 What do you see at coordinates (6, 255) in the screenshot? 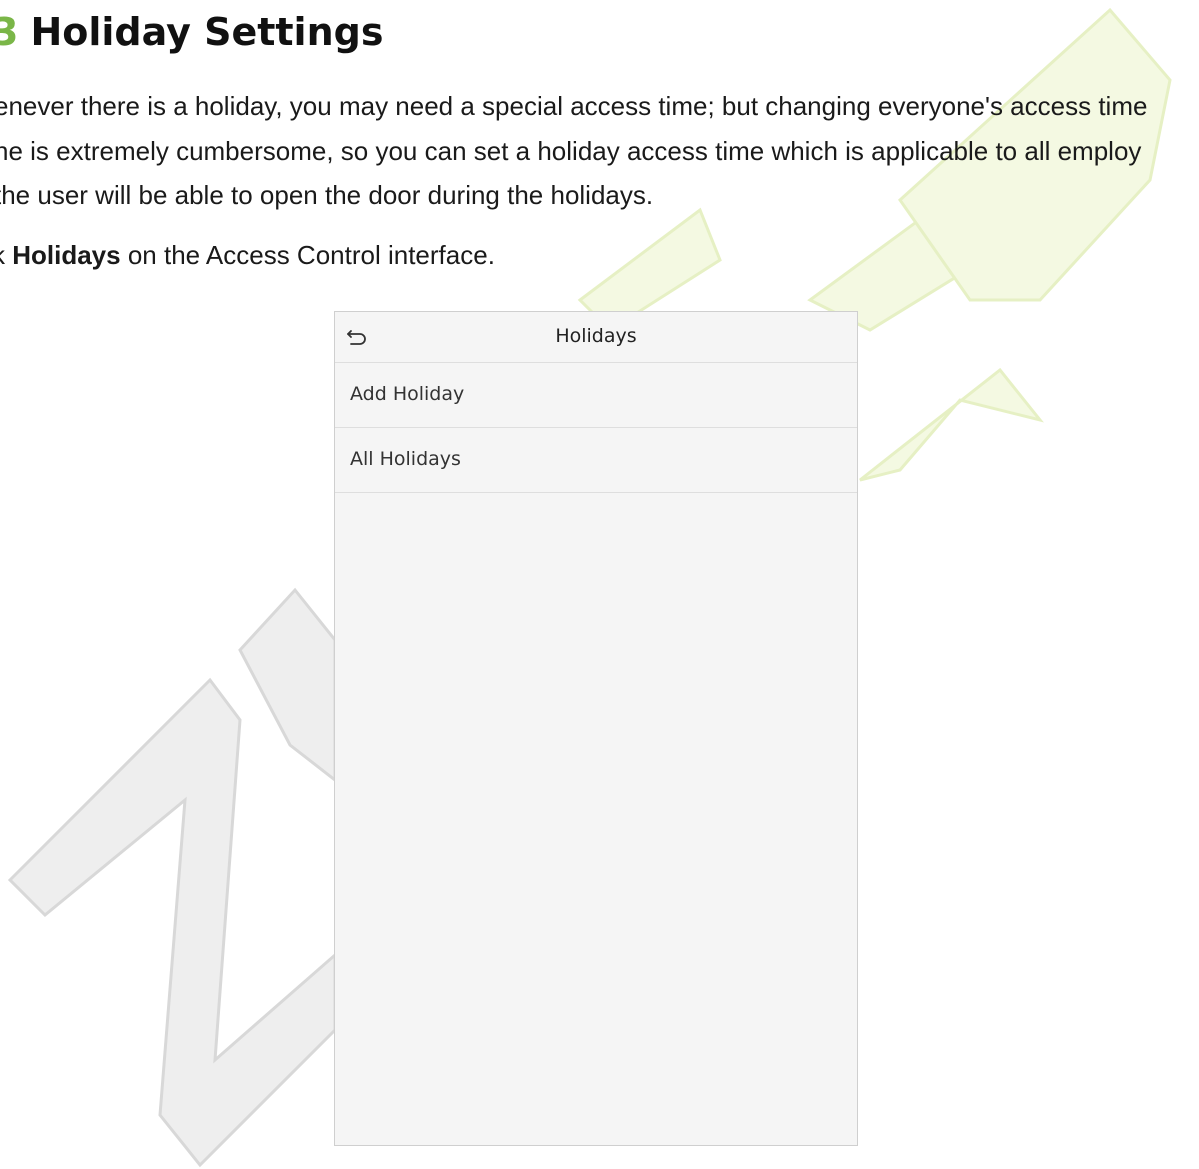
I see `instruction-prefix: k` at bounding box center [6, 255].